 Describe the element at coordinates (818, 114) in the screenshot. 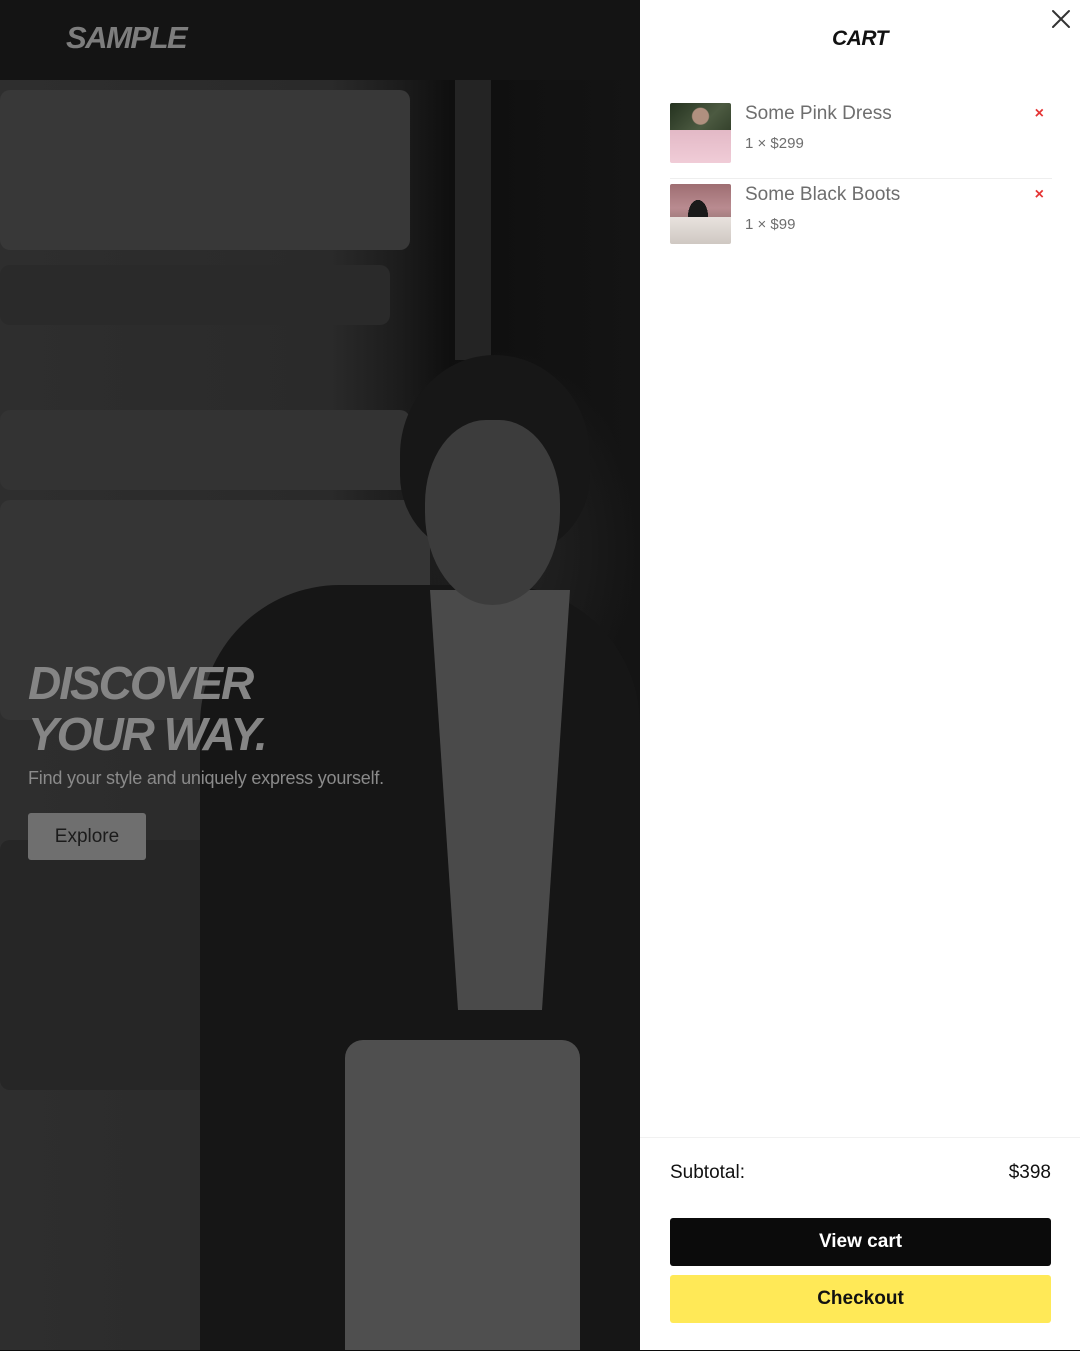

I see `cart-item-name: Some Pink Dress` at that location.